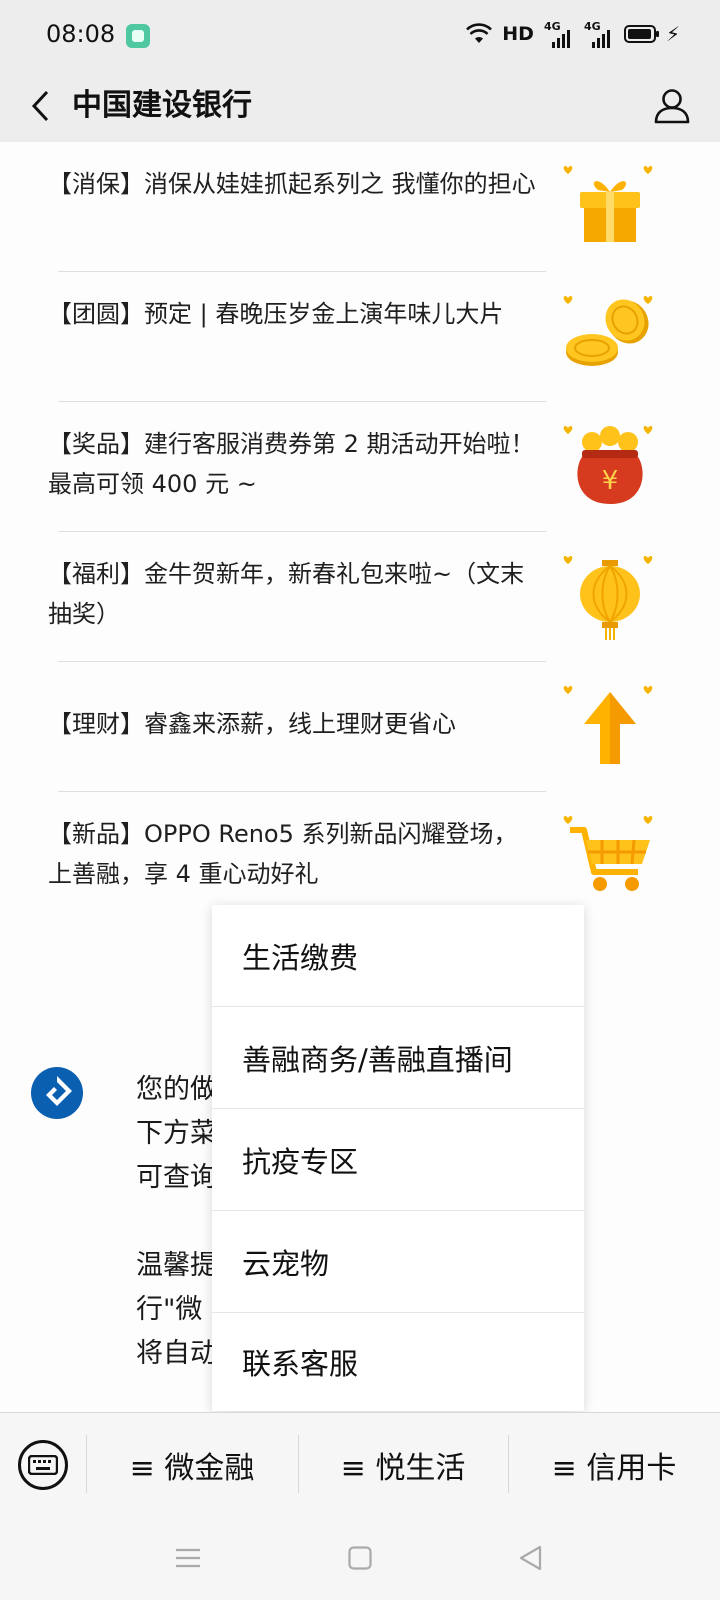 The image size is (720, 1600). Describe the element at coordinates (614, 1465) in the screenshot. I see `menu-credit-card: ≡ 信用卡` at that location.